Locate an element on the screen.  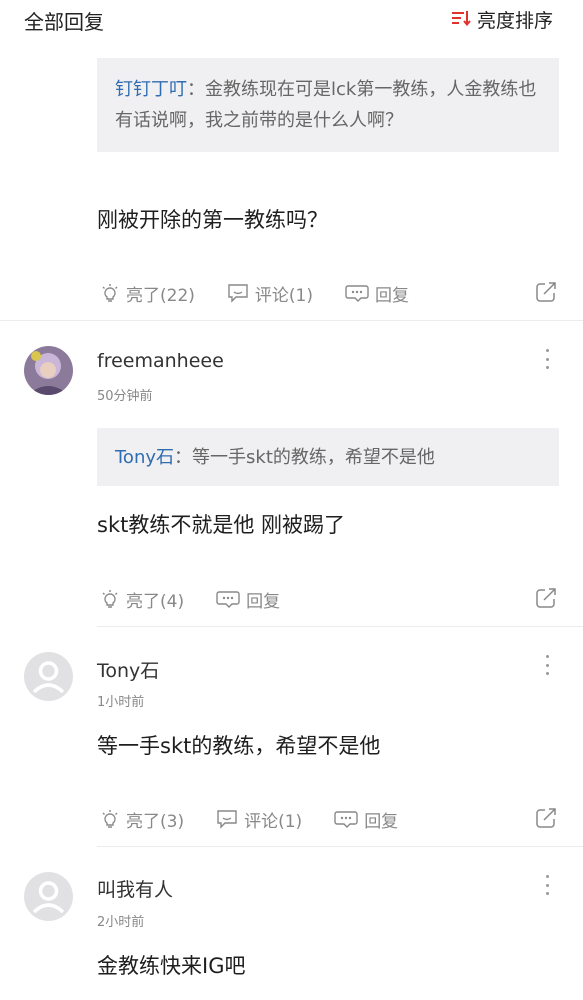
comment-actions: 亮了(3) 评论(1) 回复 is located at coordinates (329, 819).